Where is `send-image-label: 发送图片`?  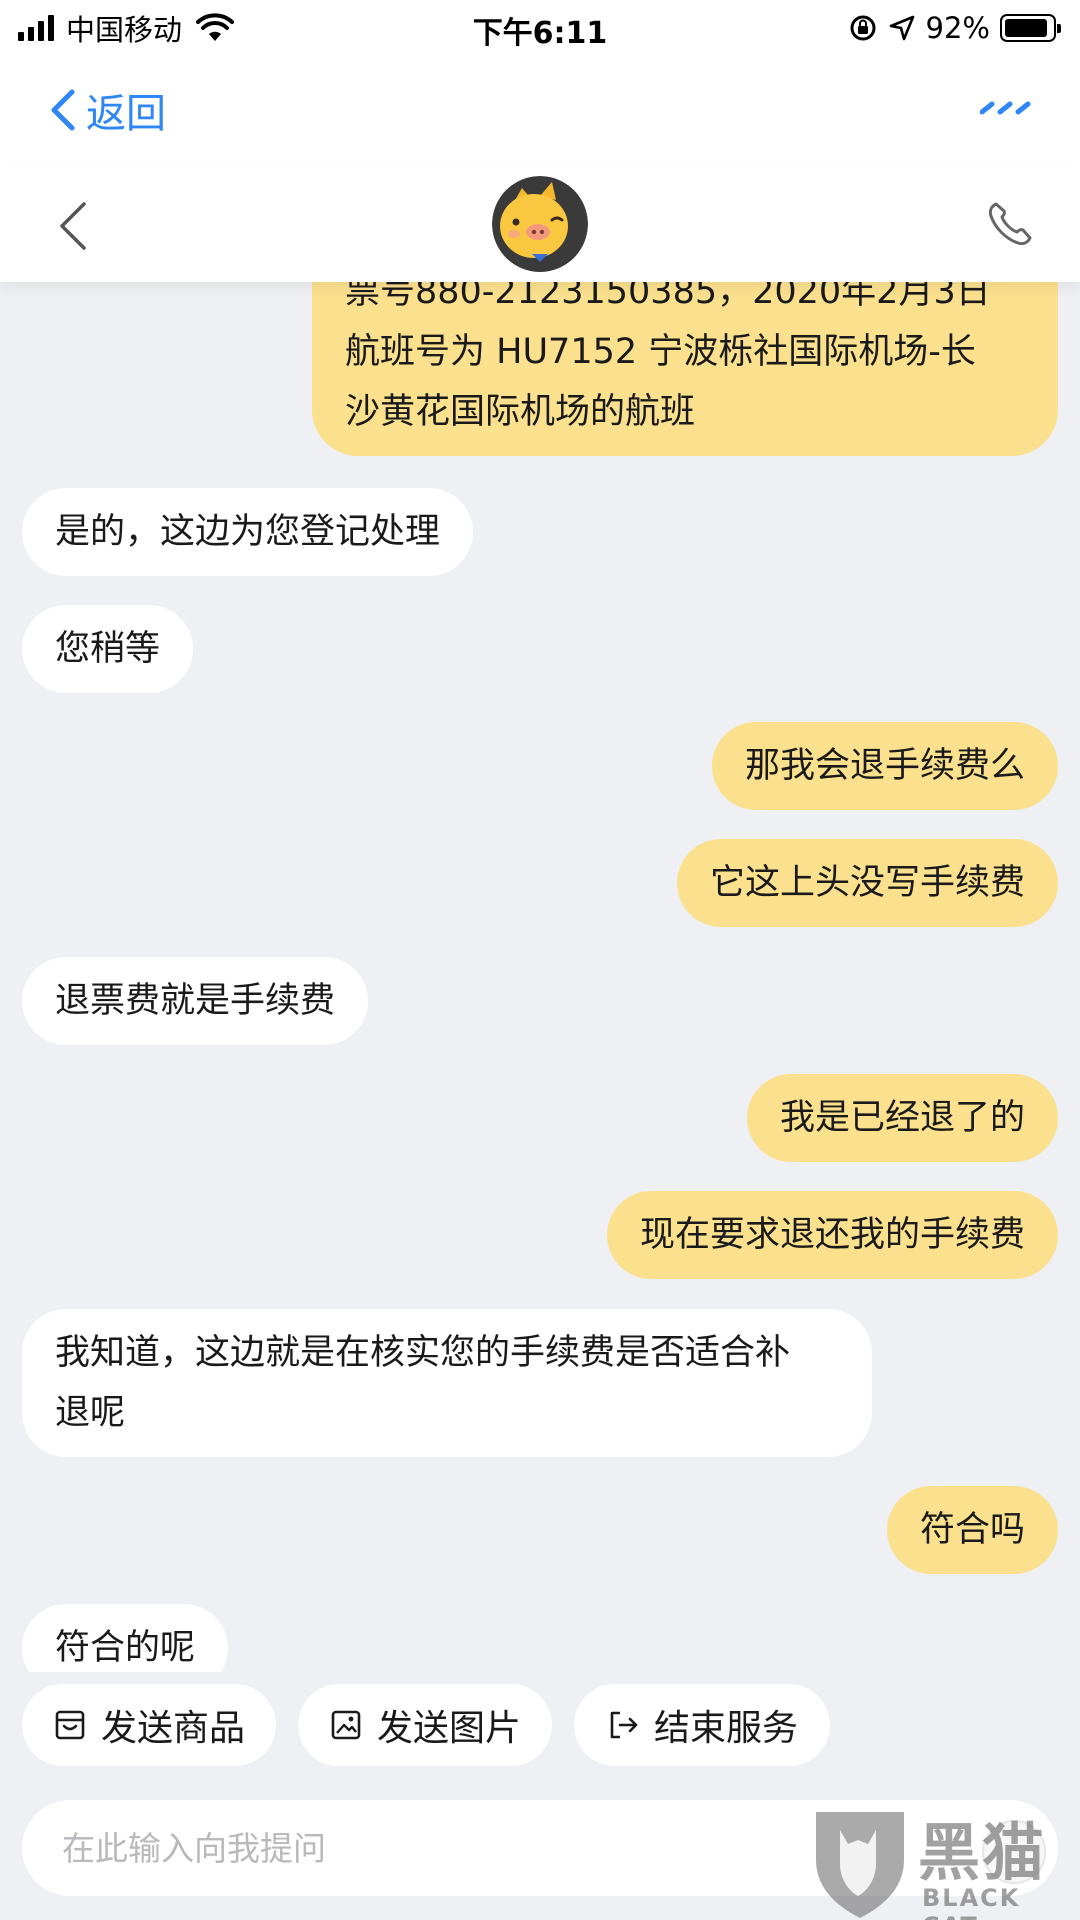 send-image-label: 发送图片 is located at coordinates (448, 1728).